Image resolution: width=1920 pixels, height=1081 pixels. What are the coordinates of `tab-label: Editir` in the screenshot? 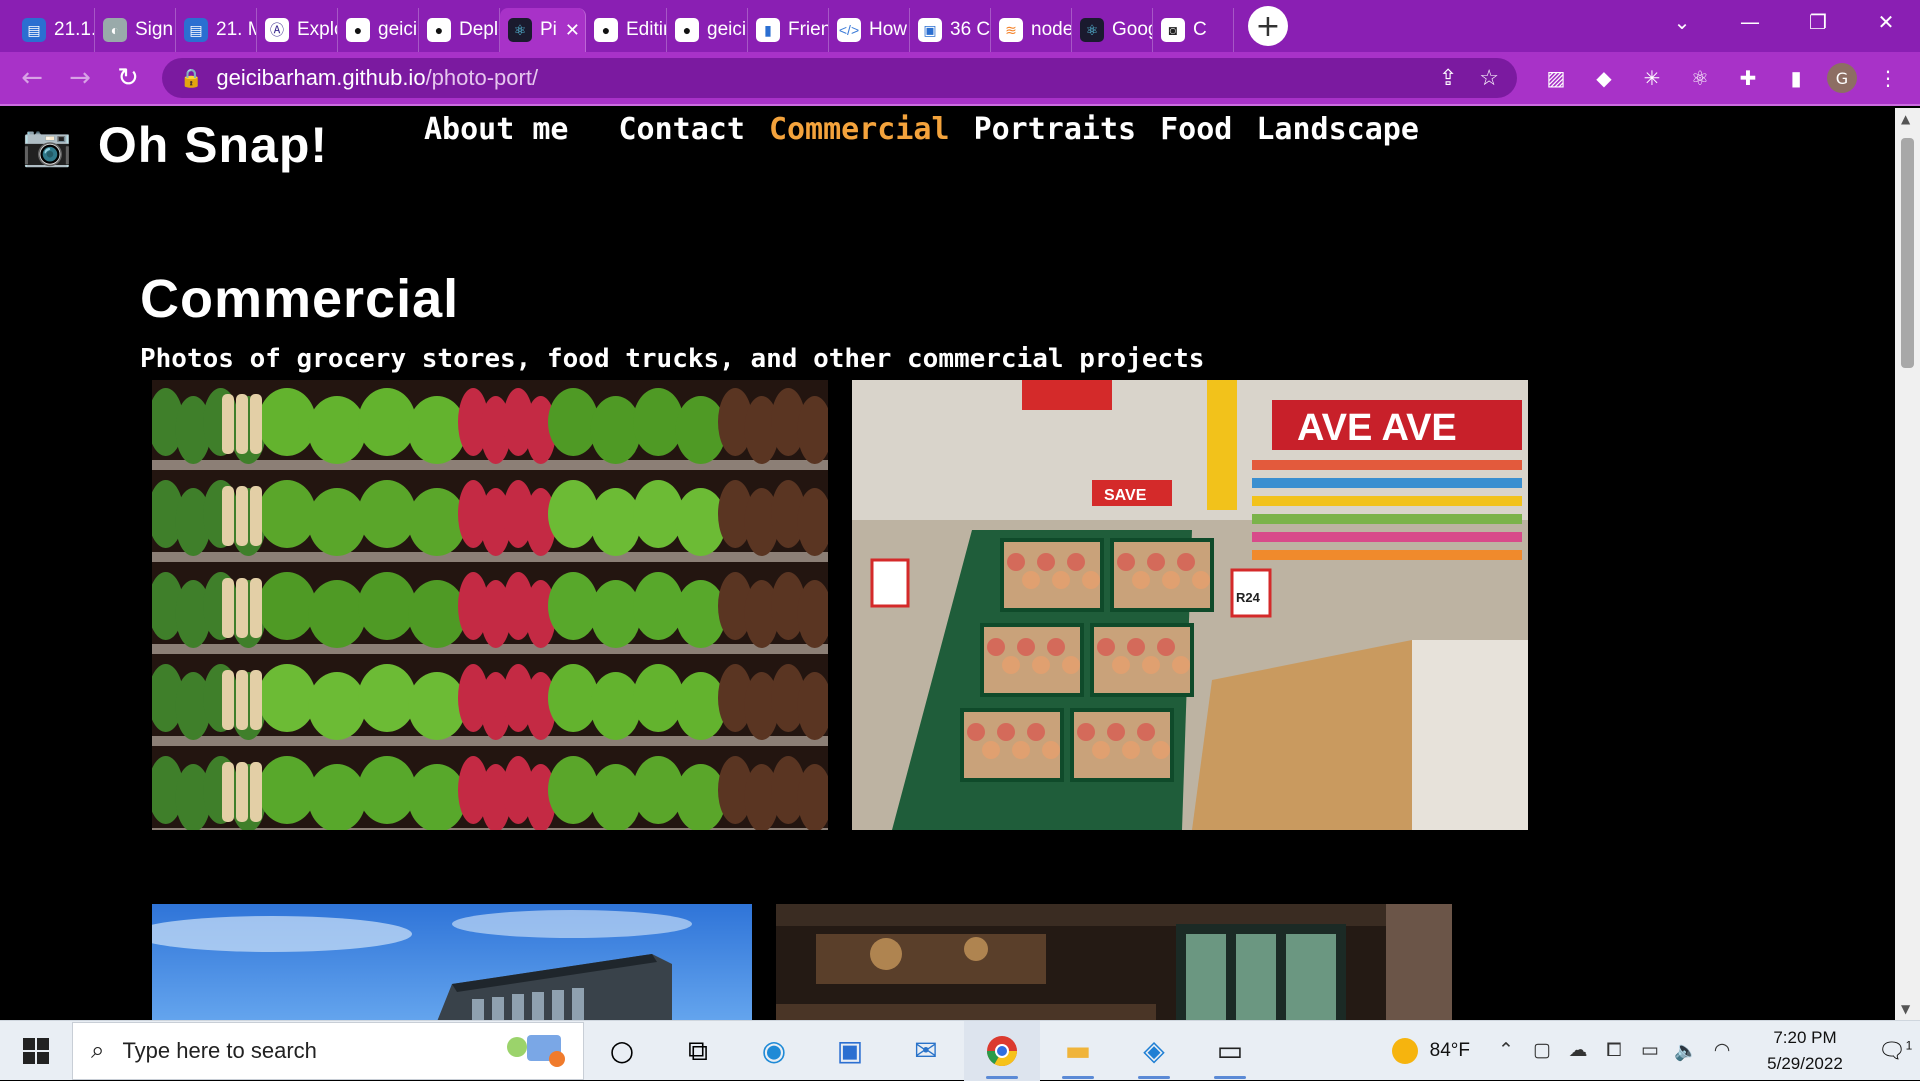 It's located at (646, 29).